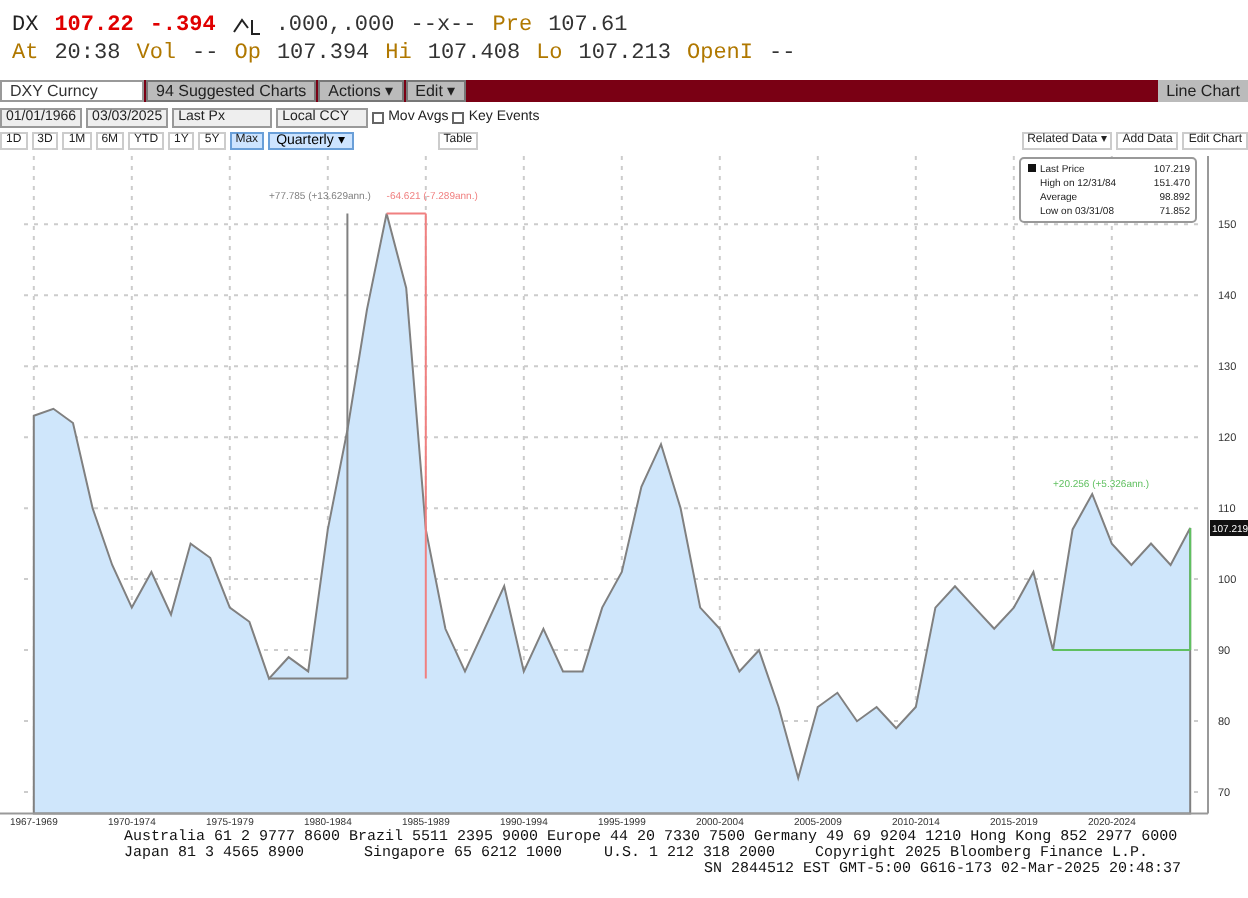  I want to click on security-field: DXY Curncy, so click(72, 91).